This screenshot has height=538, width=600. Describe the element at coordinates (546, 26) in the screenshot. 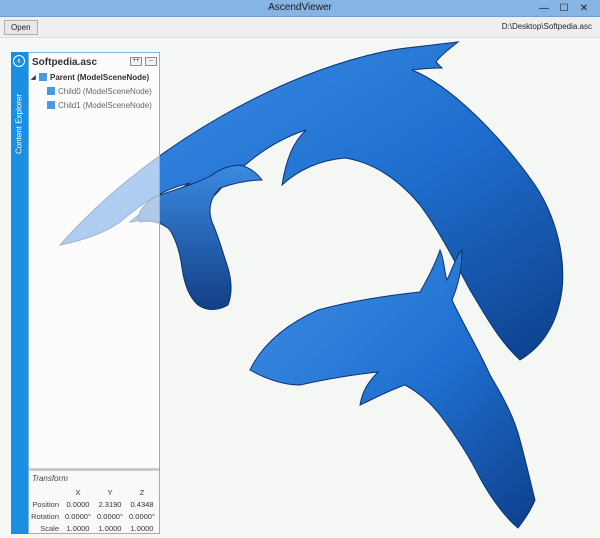

I see `file-path: D:\Desktop\Softpedia.asc` at that location.